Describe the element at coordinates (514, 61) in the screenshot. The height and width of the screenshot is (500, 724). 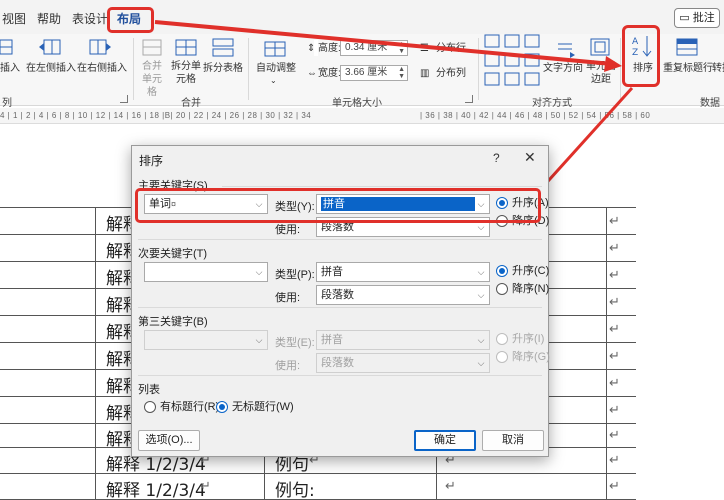
I see `alignment-grid-icon` at that location.